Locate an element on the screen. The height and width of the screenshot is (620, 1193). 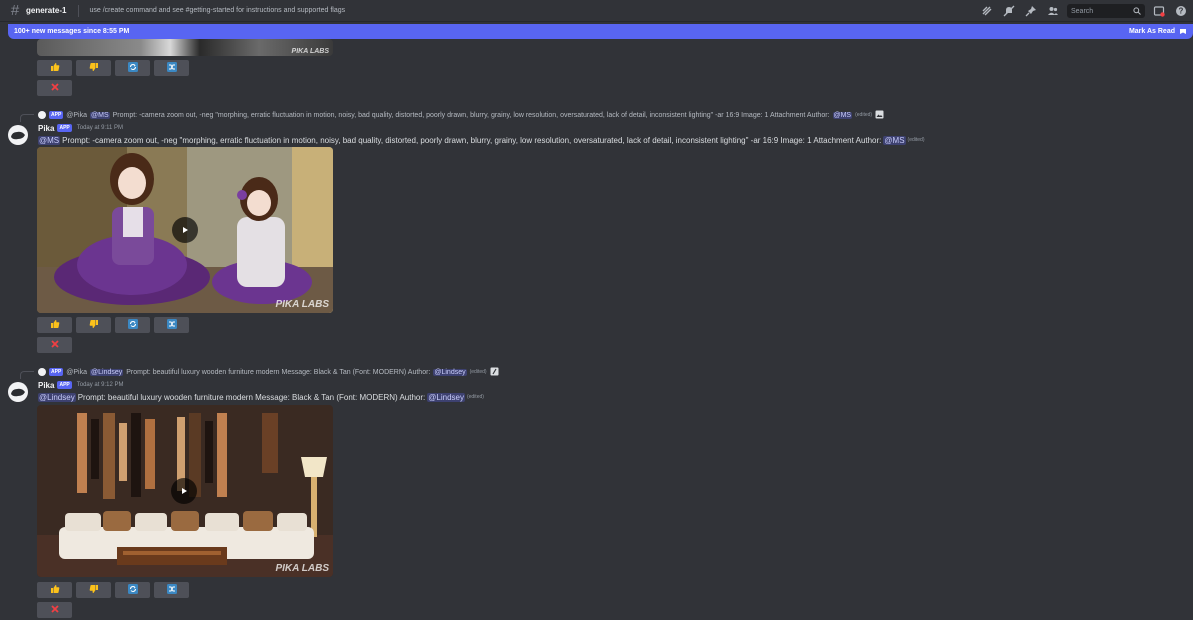
help-icon: ? is located at coordinates (1181, 11).